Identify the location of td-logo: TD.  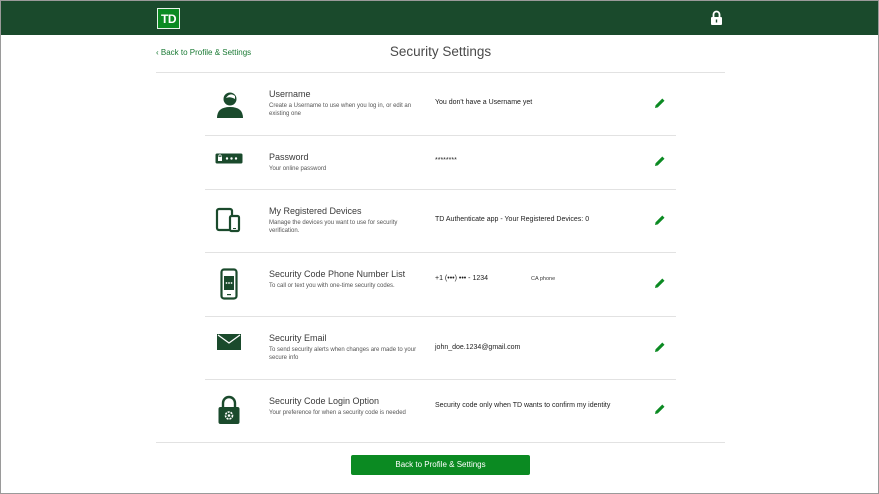
(168, 18).